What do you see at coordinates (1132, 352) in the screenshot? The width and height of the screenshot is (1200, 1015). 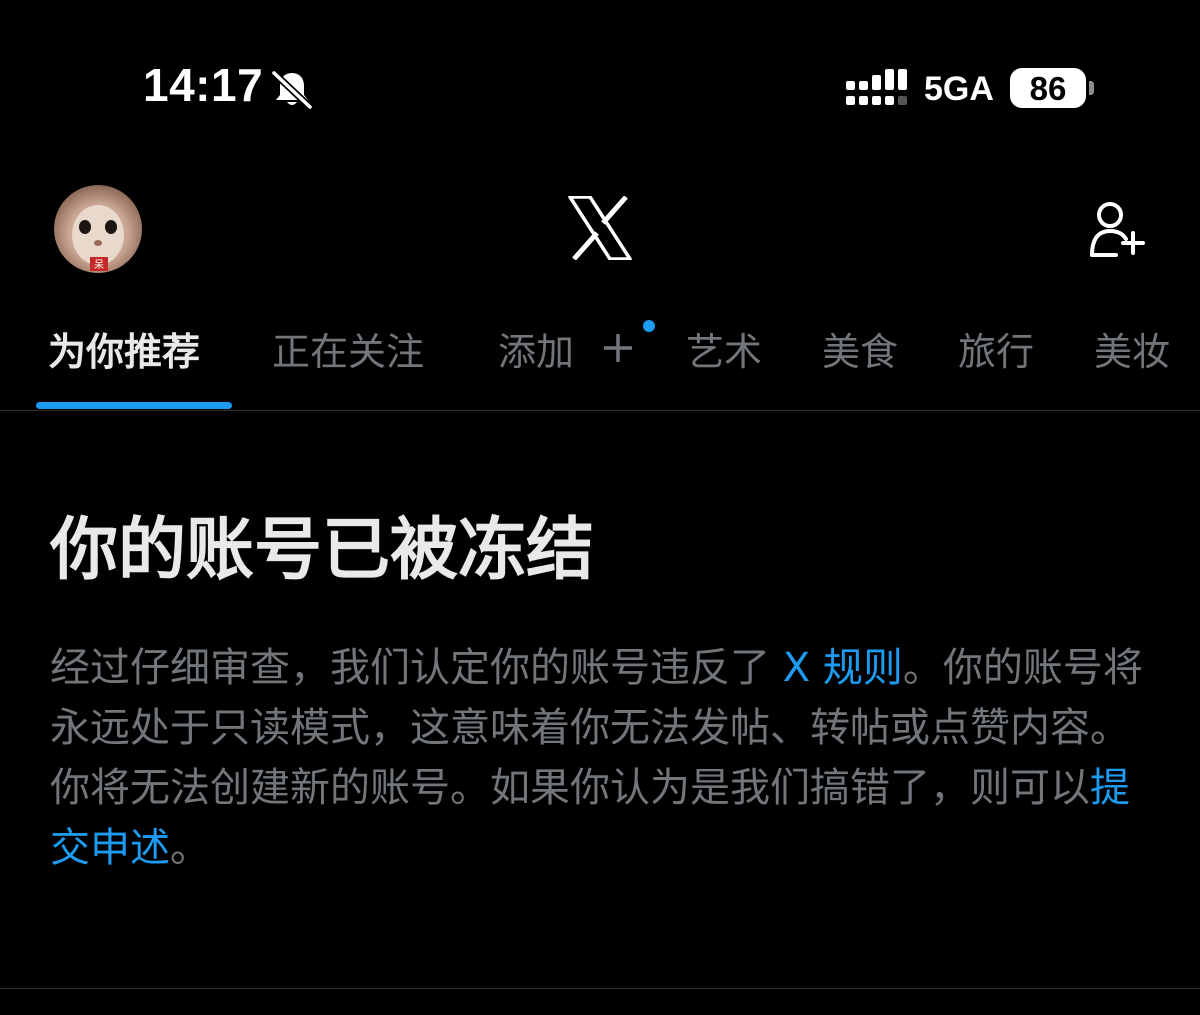 I see `tab-beauty: 美妆` at bounding box center [1132, 352].